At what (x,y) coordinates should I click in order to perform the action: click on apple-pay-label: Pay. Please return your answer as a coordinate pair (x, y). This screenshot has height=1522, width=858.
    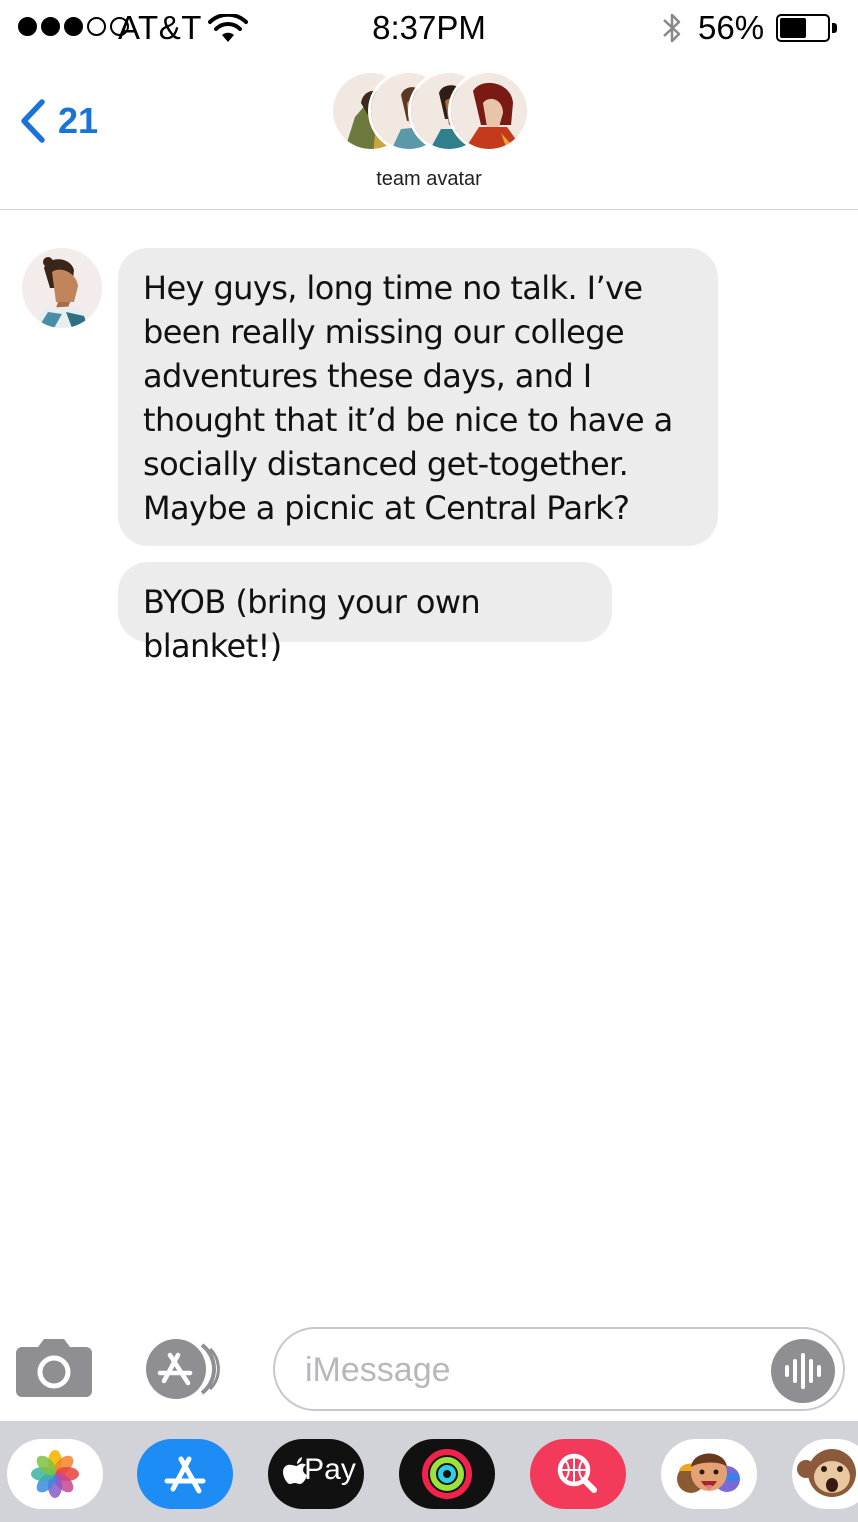
    Looking at the image, I should click on (330, 1469).